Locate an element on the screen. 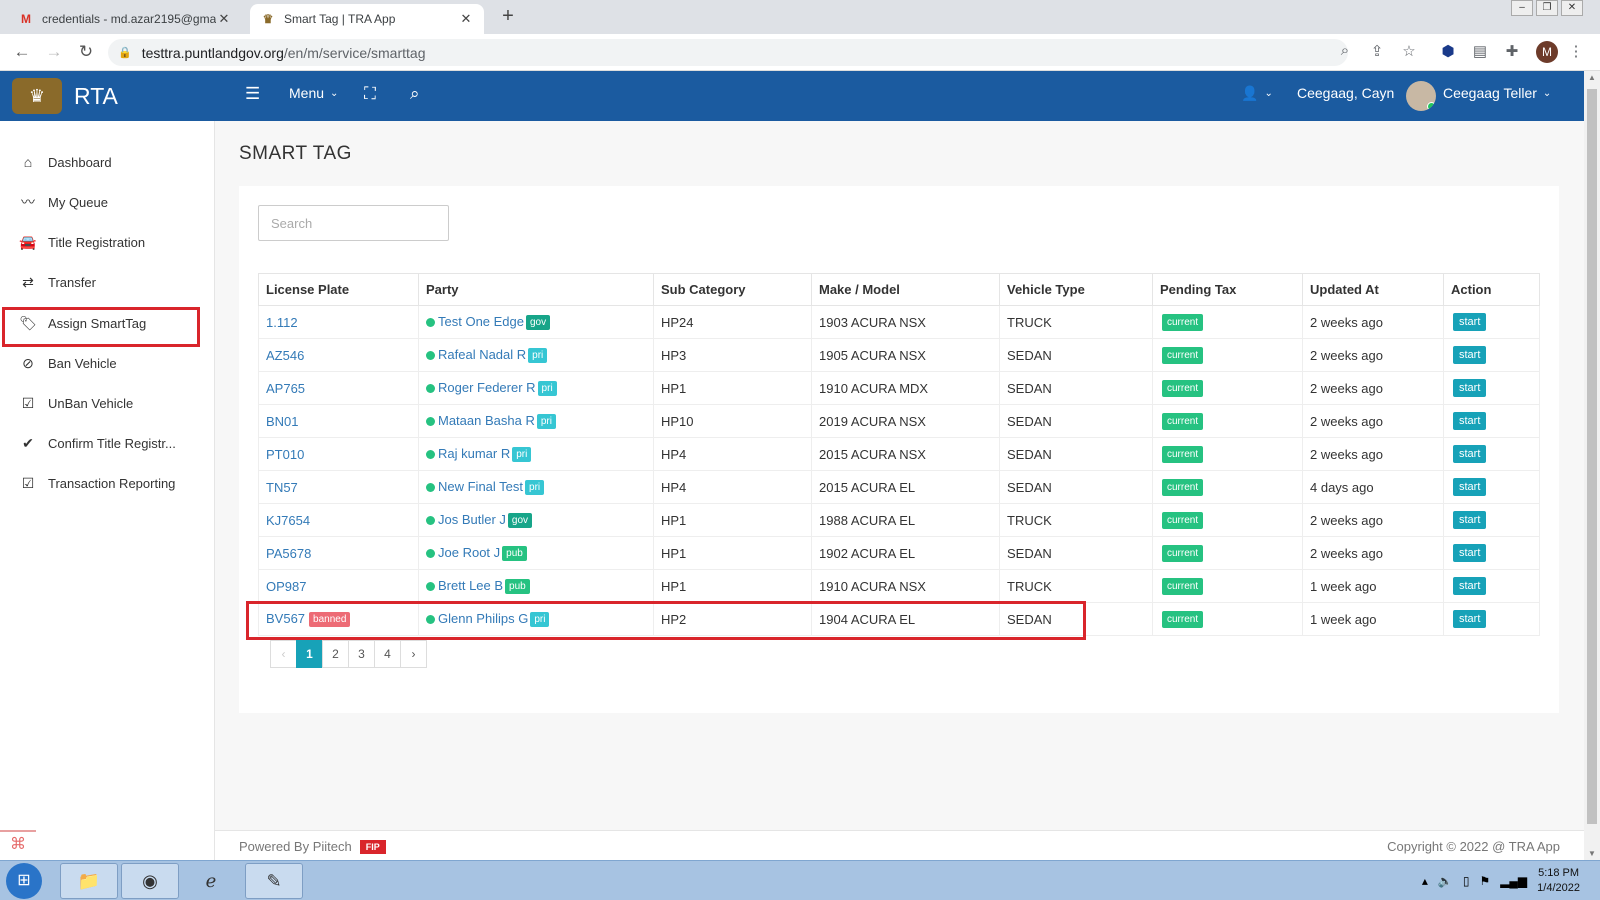  user-avatar is located at coordinates (1421, 96).